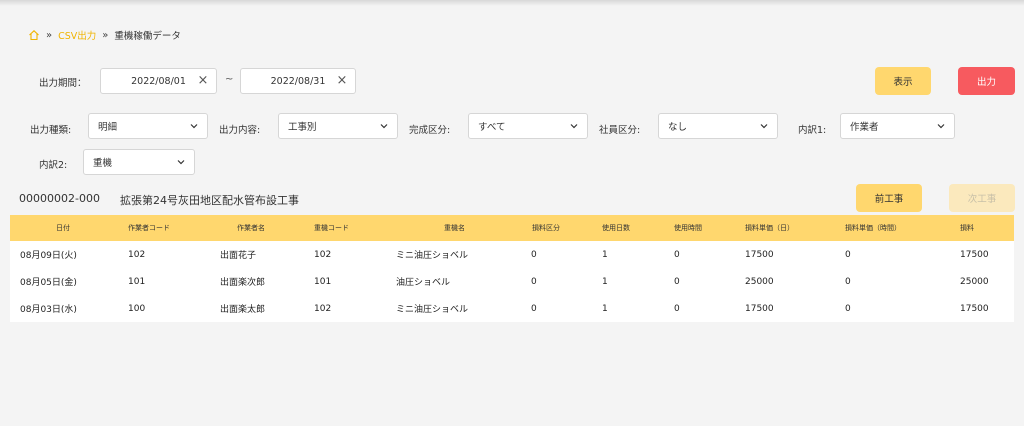 This screenshot has height=426, width=1024. I want to click on employee-select: なし, so click(718, 126).